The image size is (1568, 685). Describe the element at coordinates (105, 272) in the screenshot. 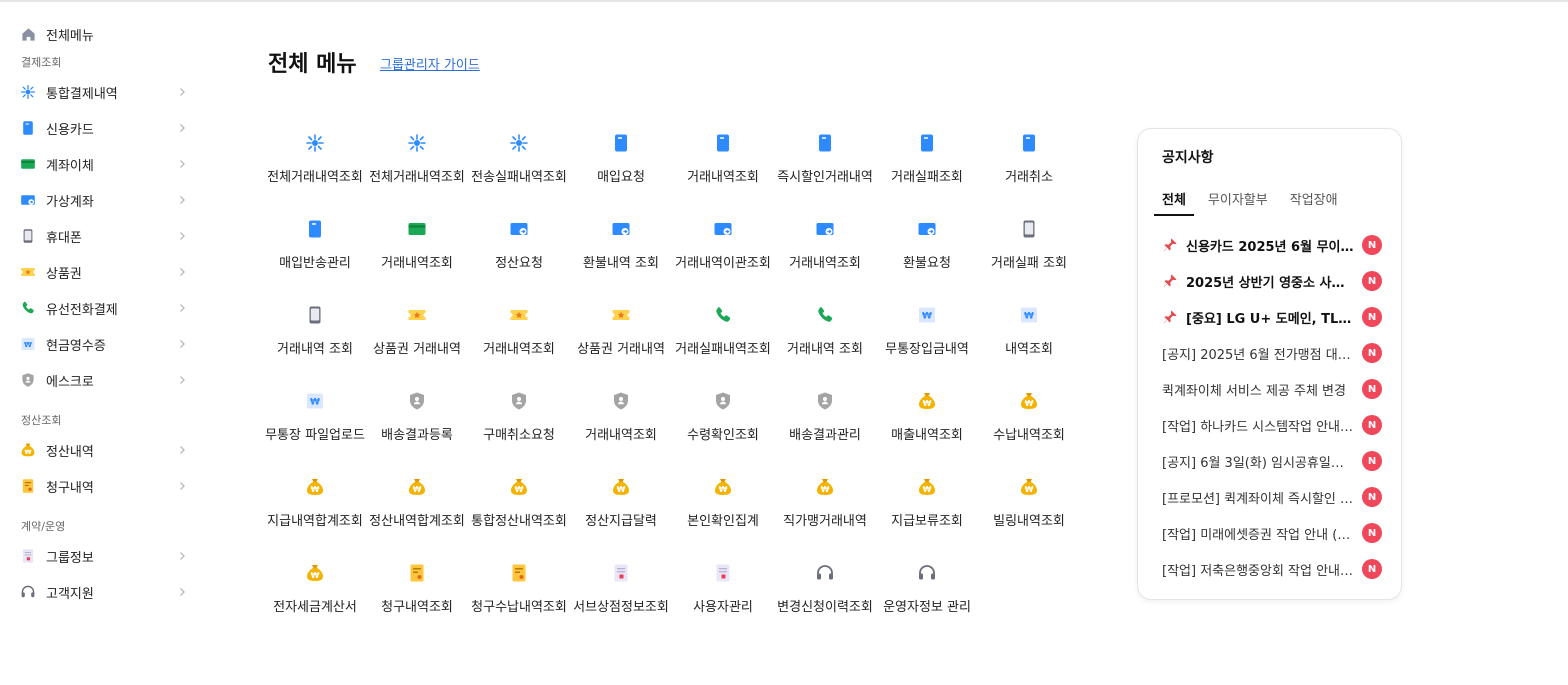

I see `sidebar-item-0-5: 상품권` at that location.